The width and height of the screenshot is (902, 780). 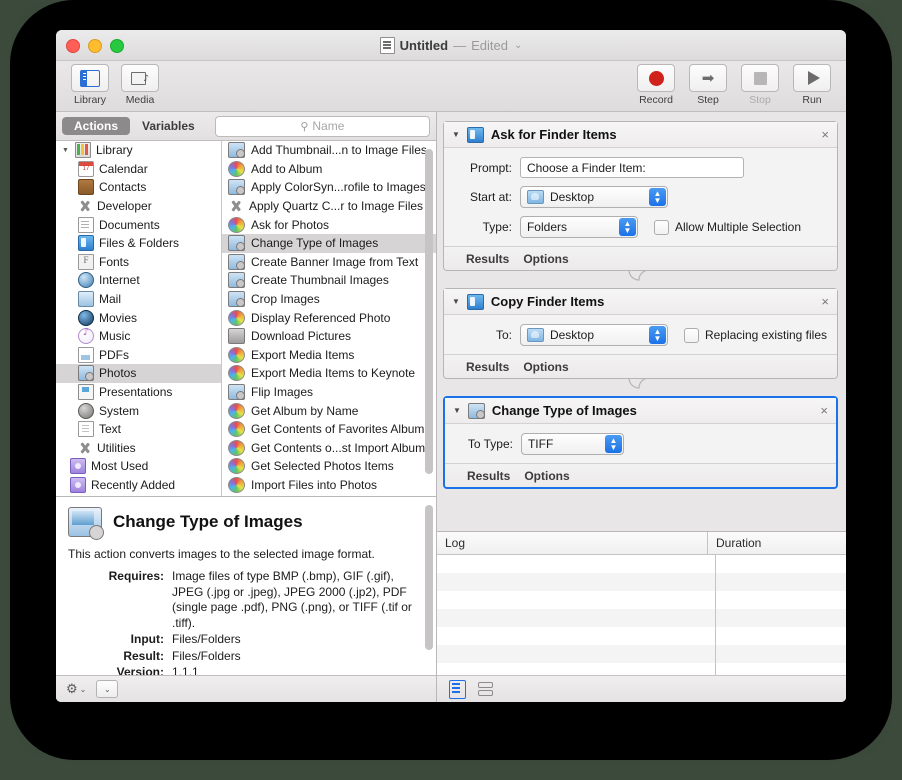 I want to click on close-window-button, so click(x=73, y=46).